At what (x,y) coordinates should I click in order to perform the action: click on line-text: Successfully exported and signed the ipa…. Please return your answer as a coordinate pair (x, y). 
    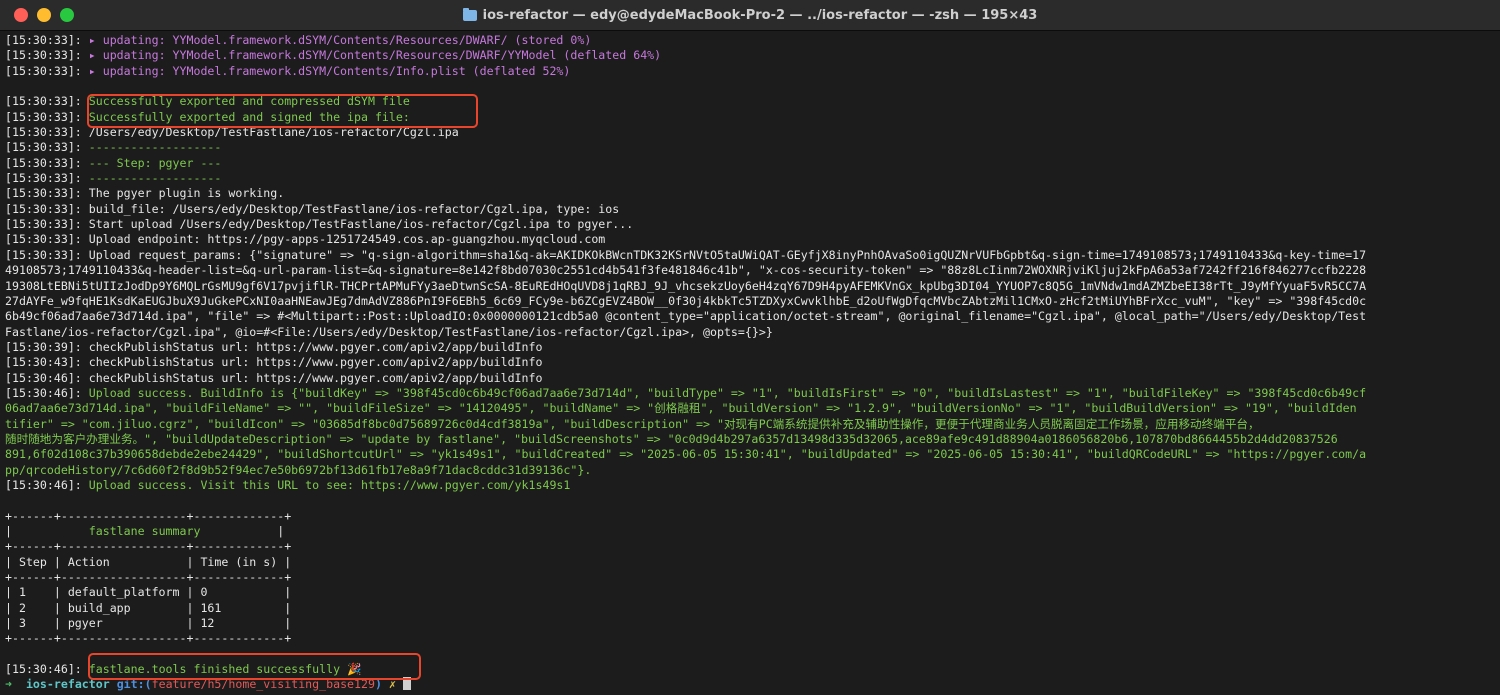
    Looking at the image, I should click on (249, 116).